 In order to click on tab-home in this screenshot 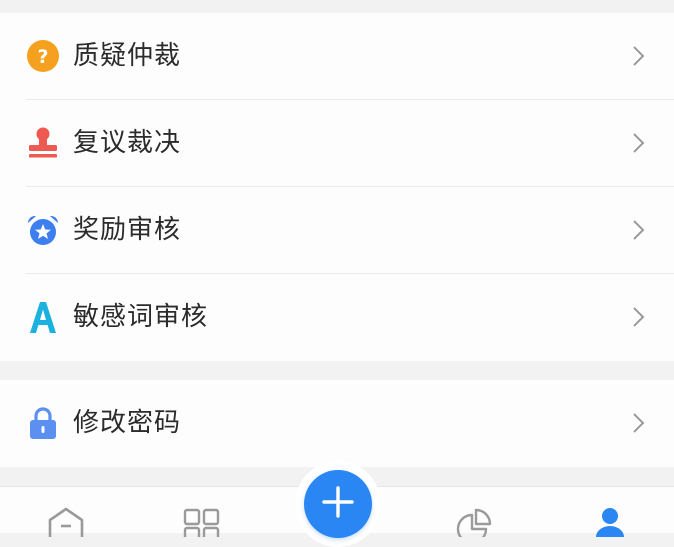, I will do `click(66, 522)`.